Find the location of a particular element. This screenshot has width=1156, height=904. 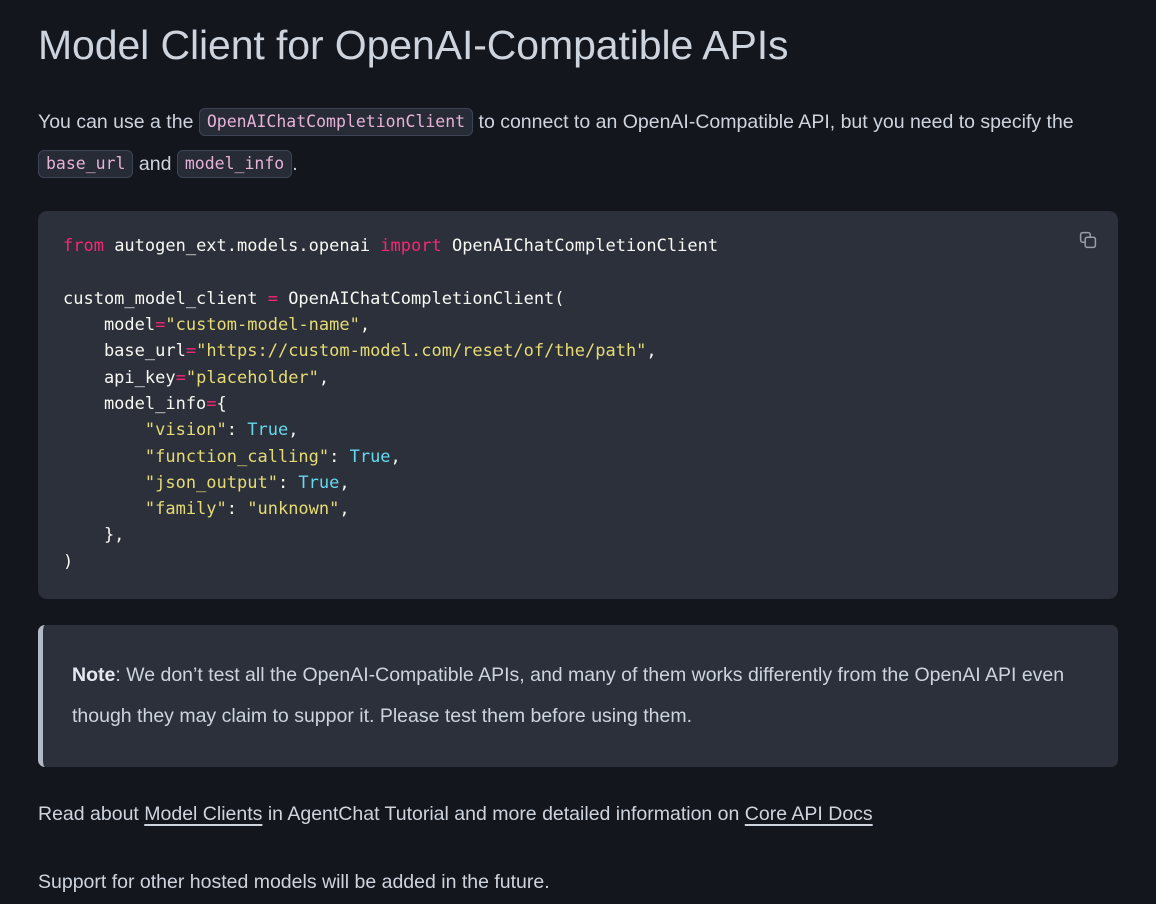

code-token-assign-5: = is located at coordinates (211, 403).